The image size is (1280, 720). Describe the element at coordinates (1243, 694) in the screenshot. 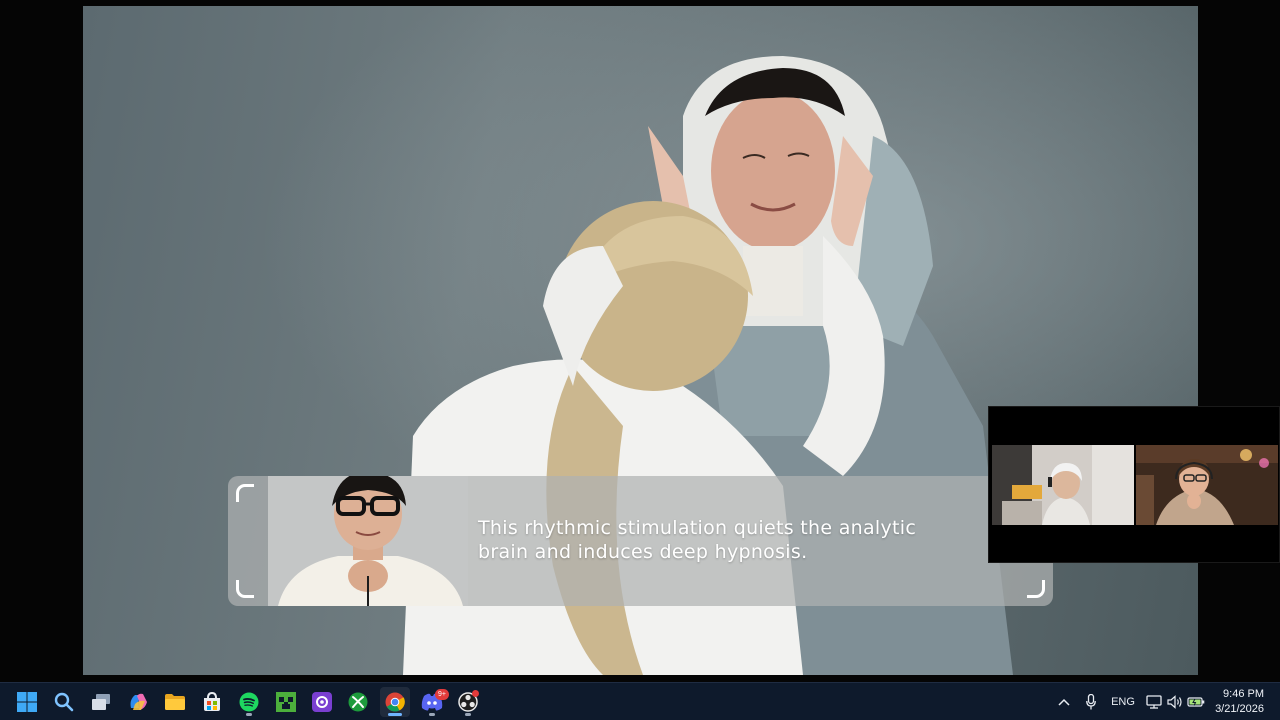

I see `clock-time: 9:46 PM` at that location.